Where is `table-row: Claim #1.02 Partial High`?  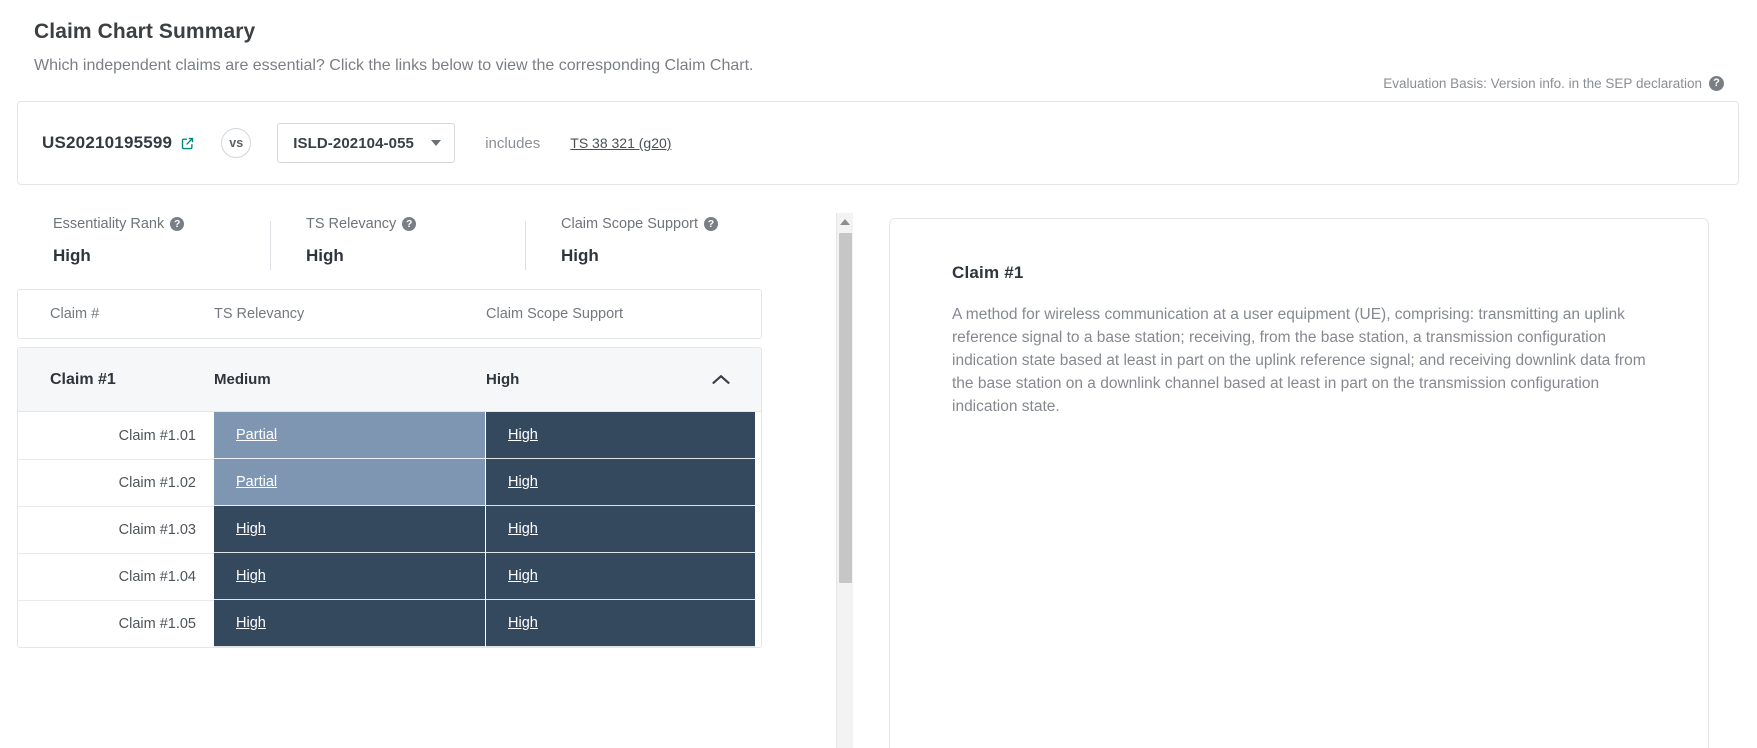
table-row: Claim #1.02 Partial High is located at coordinates (389, 482).